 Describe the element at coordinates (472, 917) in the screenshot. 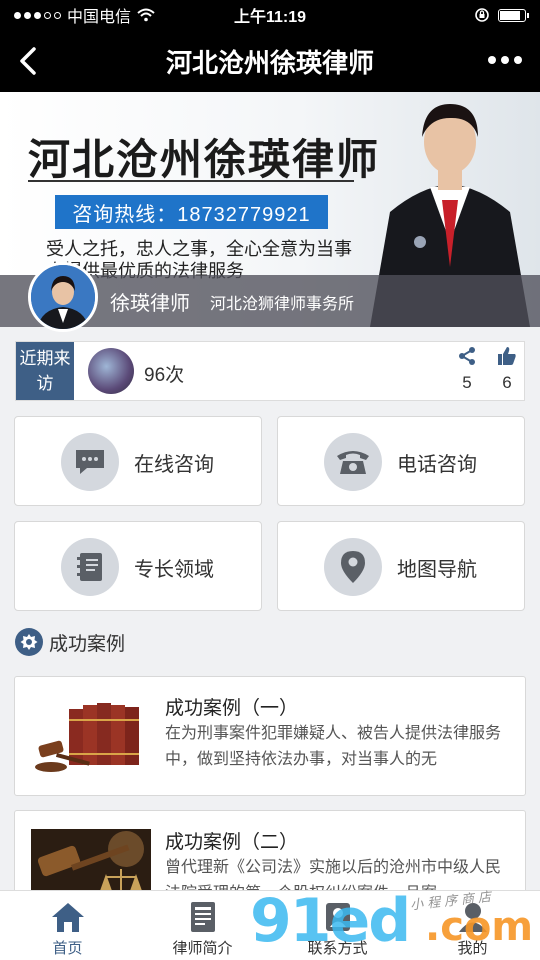

I see `user-icon` at that location.